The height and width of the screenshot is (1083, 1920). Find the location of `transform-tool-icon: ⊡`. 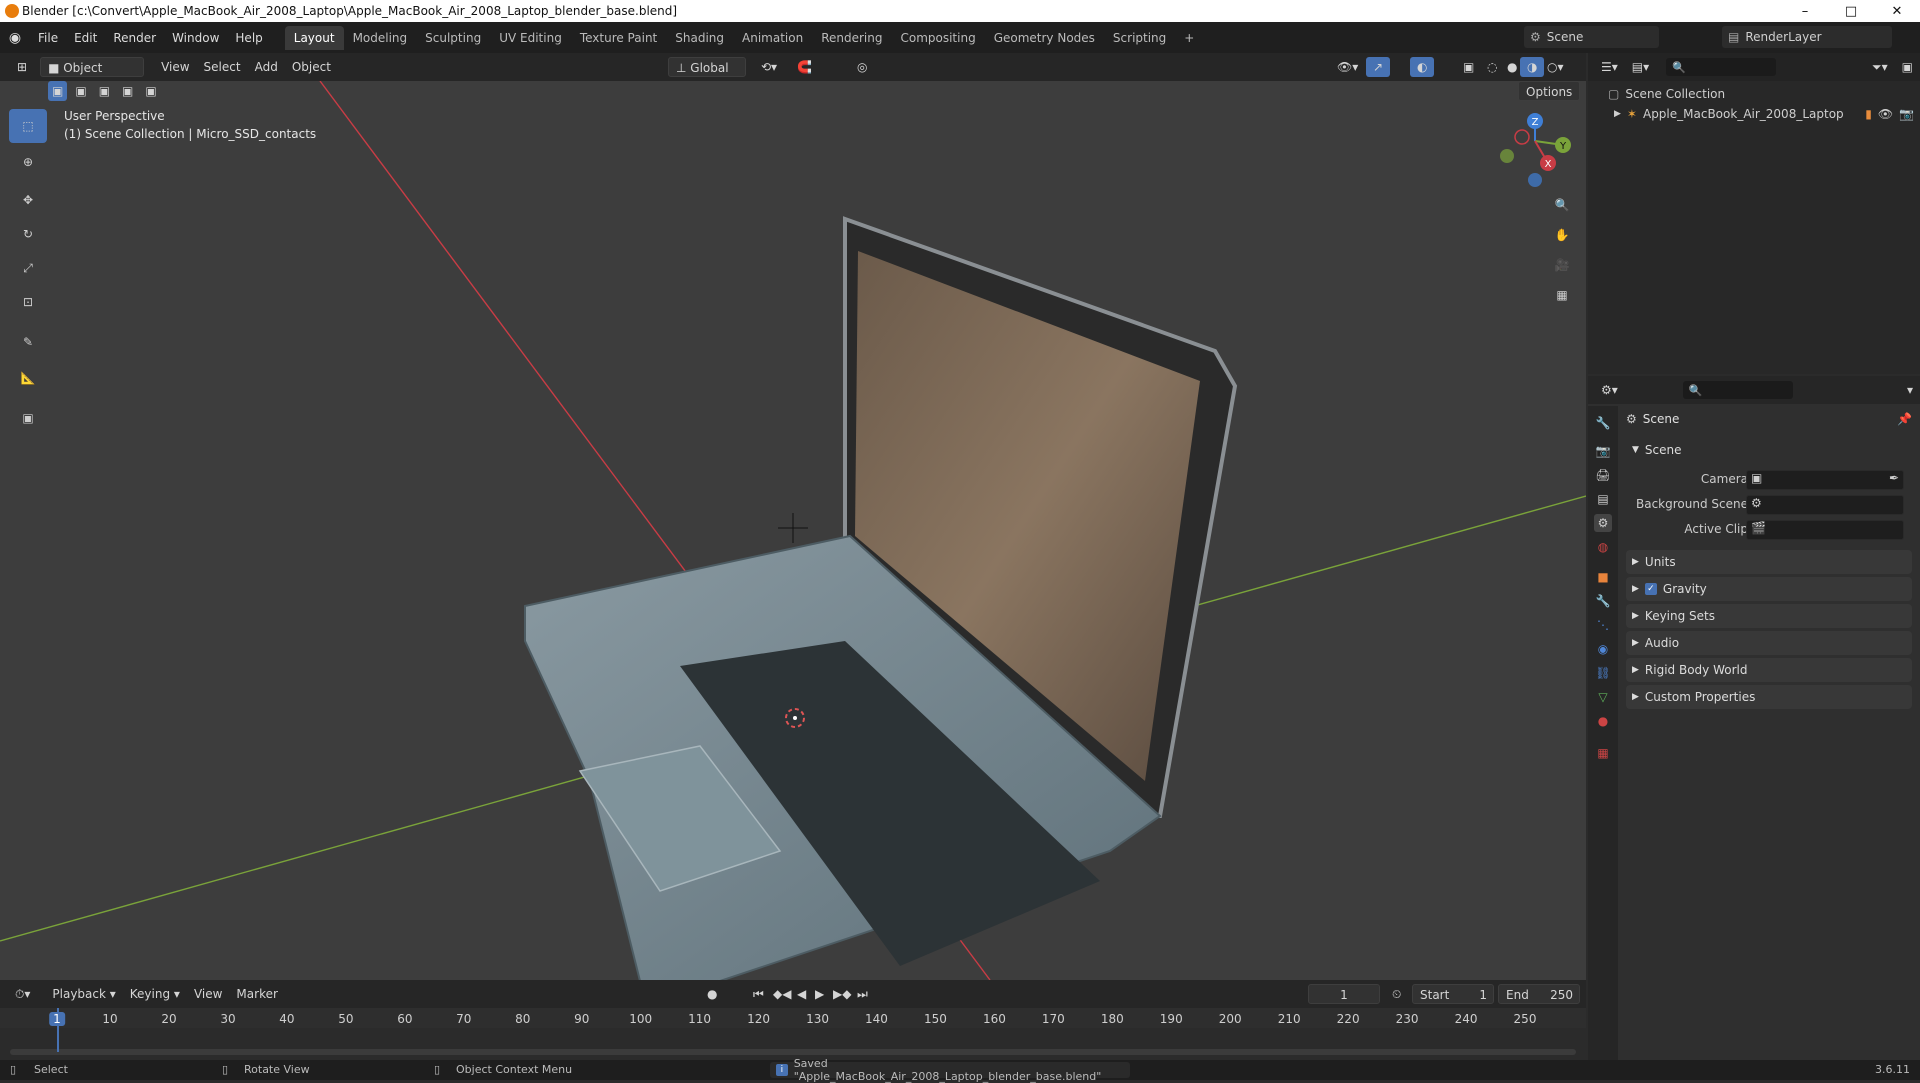

transform-tool-icon: ⊡ is located at coordinates (28, 302).